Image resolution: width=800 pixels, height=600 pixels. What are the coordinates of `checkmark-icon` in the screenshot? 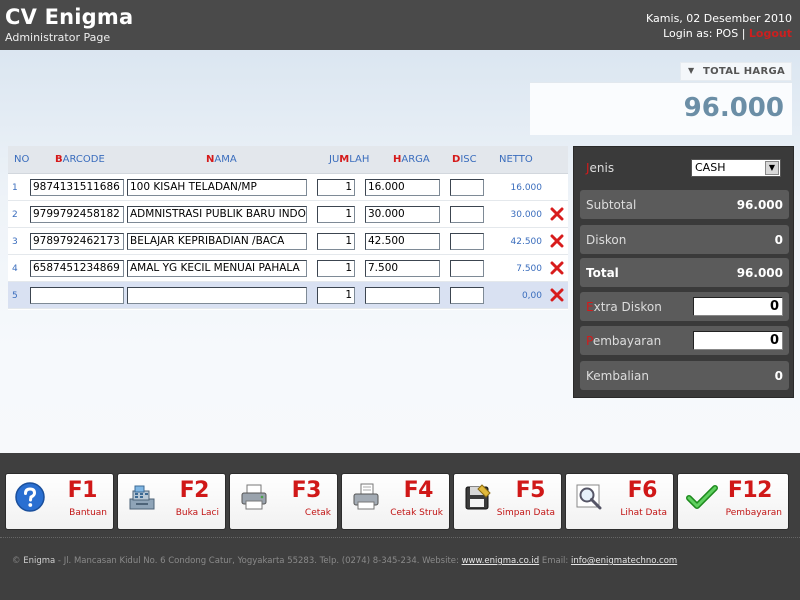 It's located at (702, 497).